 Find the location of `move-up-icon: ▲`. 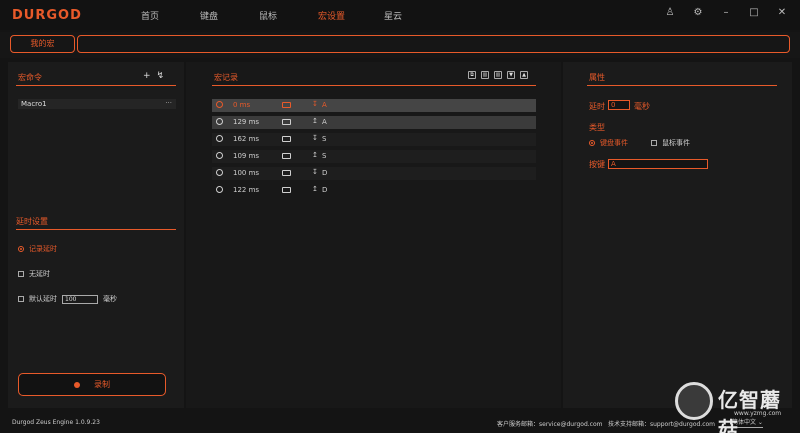

move-up-icon: ▲ is located at coordinates (524, 75).